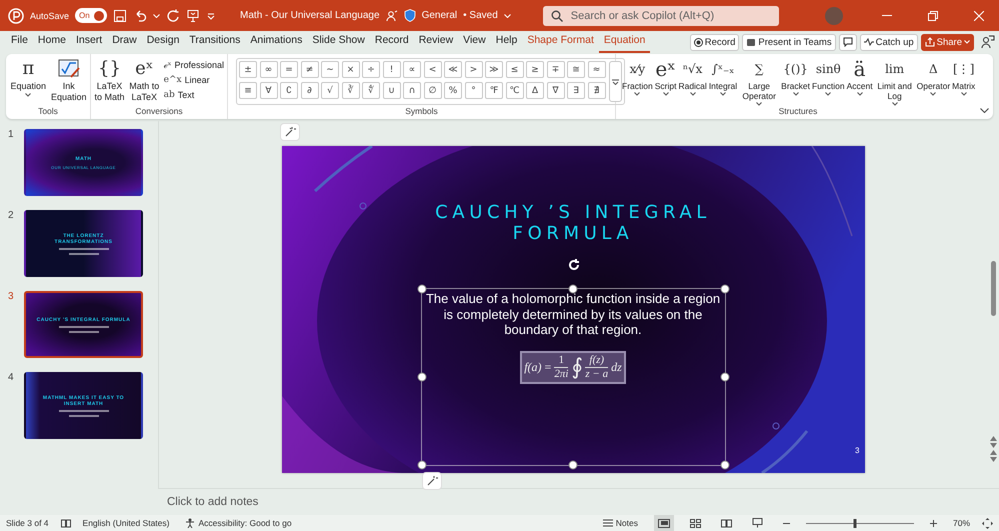 The height and width of the screenshot is (531, 999). I want to click on ink-equation-button: Ink Equation, so click(68, 79).